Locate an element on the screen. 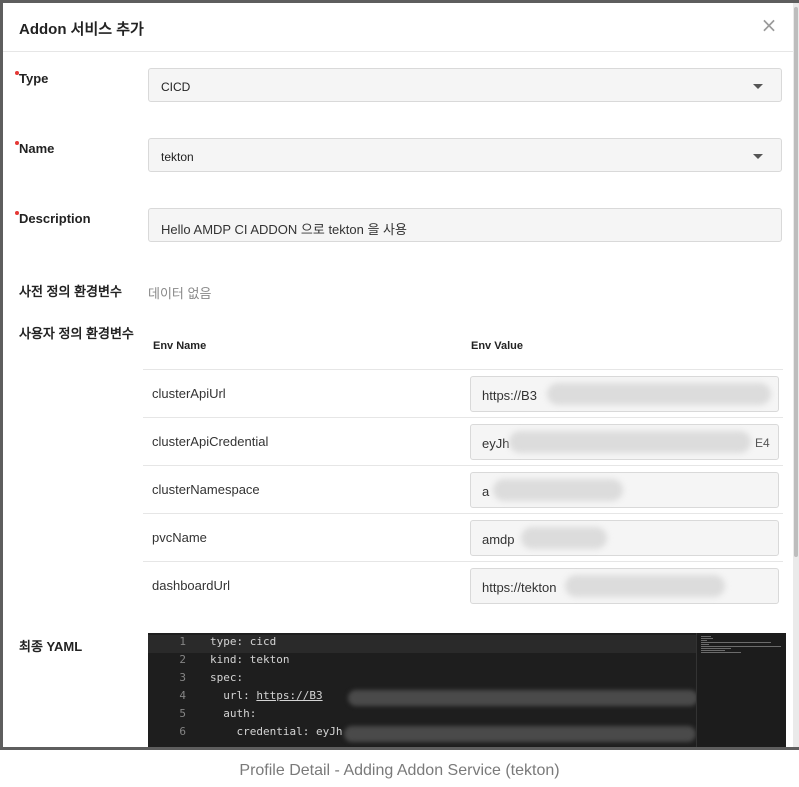 Image resolution: width=799 pixels, height=787 pixels. code-line: 4 url: https://B3 is located at coordinates (423, 698).